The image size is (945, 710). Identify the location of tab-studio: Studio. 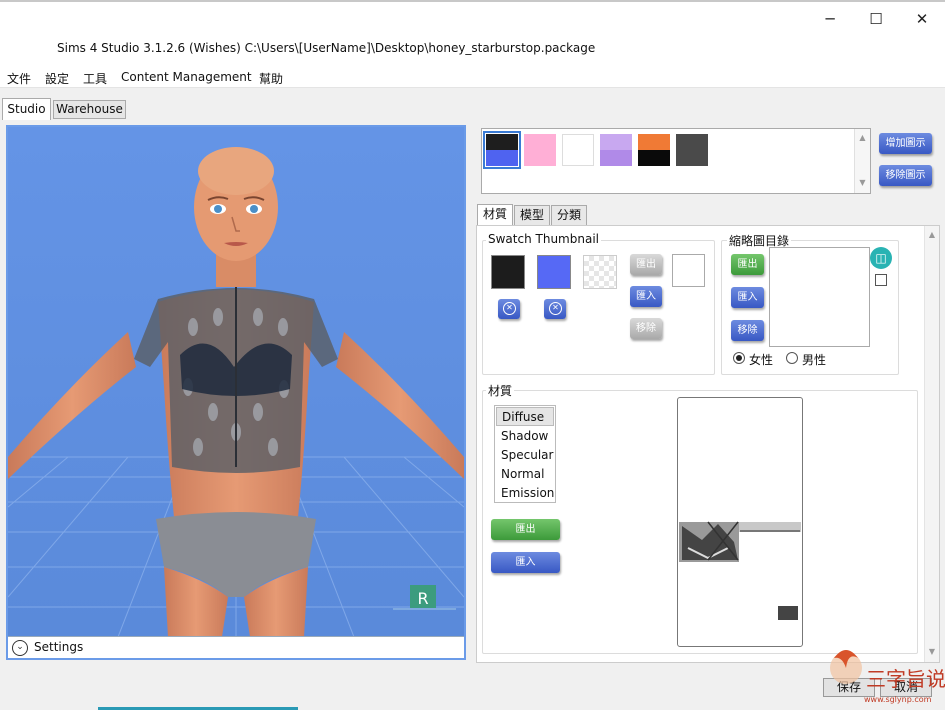
(26, 109).